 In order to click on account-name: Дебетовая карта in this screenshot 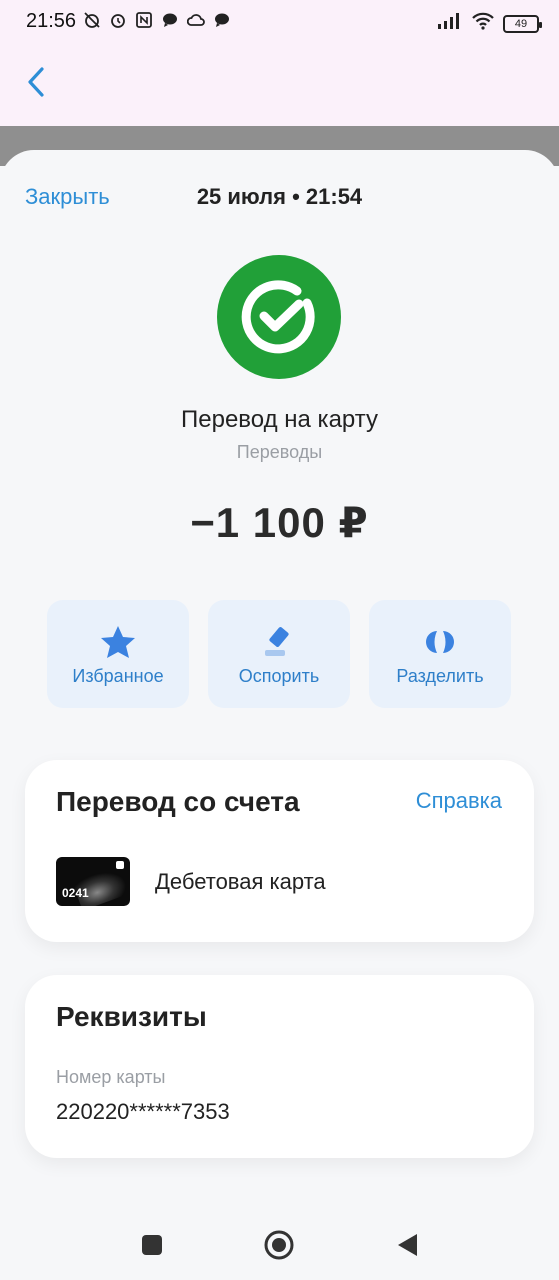, I will do `click(240, 882)`.